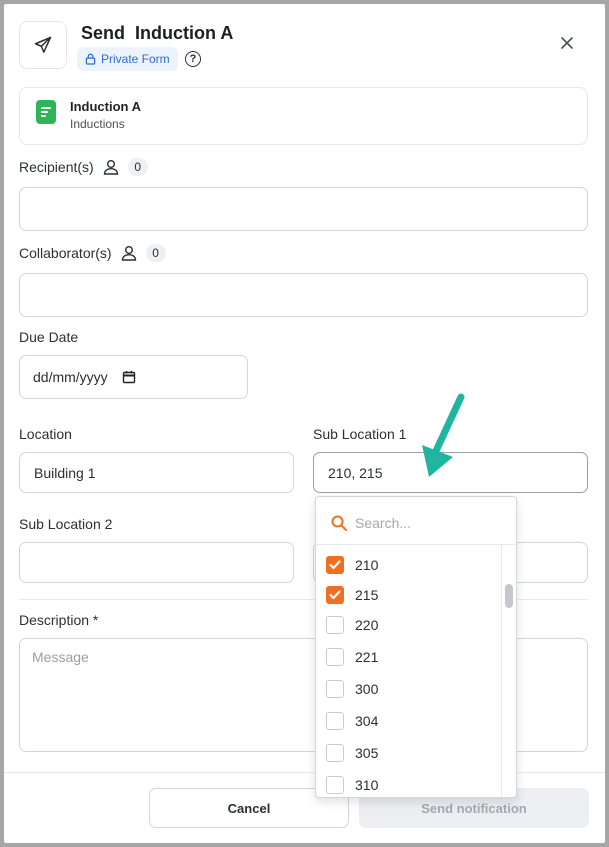 The height and width of the screenshot is (847, 609). What do you see at coordinates (43, 45) in the screenshot?
I see `send-icon` at bounding box center [43, 45].